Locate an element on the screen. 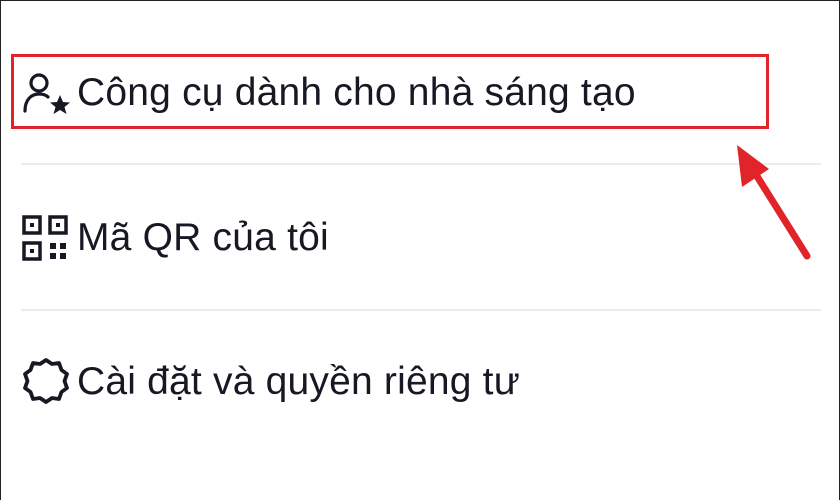  qr-code-icon is located at coordinates (49, 238).